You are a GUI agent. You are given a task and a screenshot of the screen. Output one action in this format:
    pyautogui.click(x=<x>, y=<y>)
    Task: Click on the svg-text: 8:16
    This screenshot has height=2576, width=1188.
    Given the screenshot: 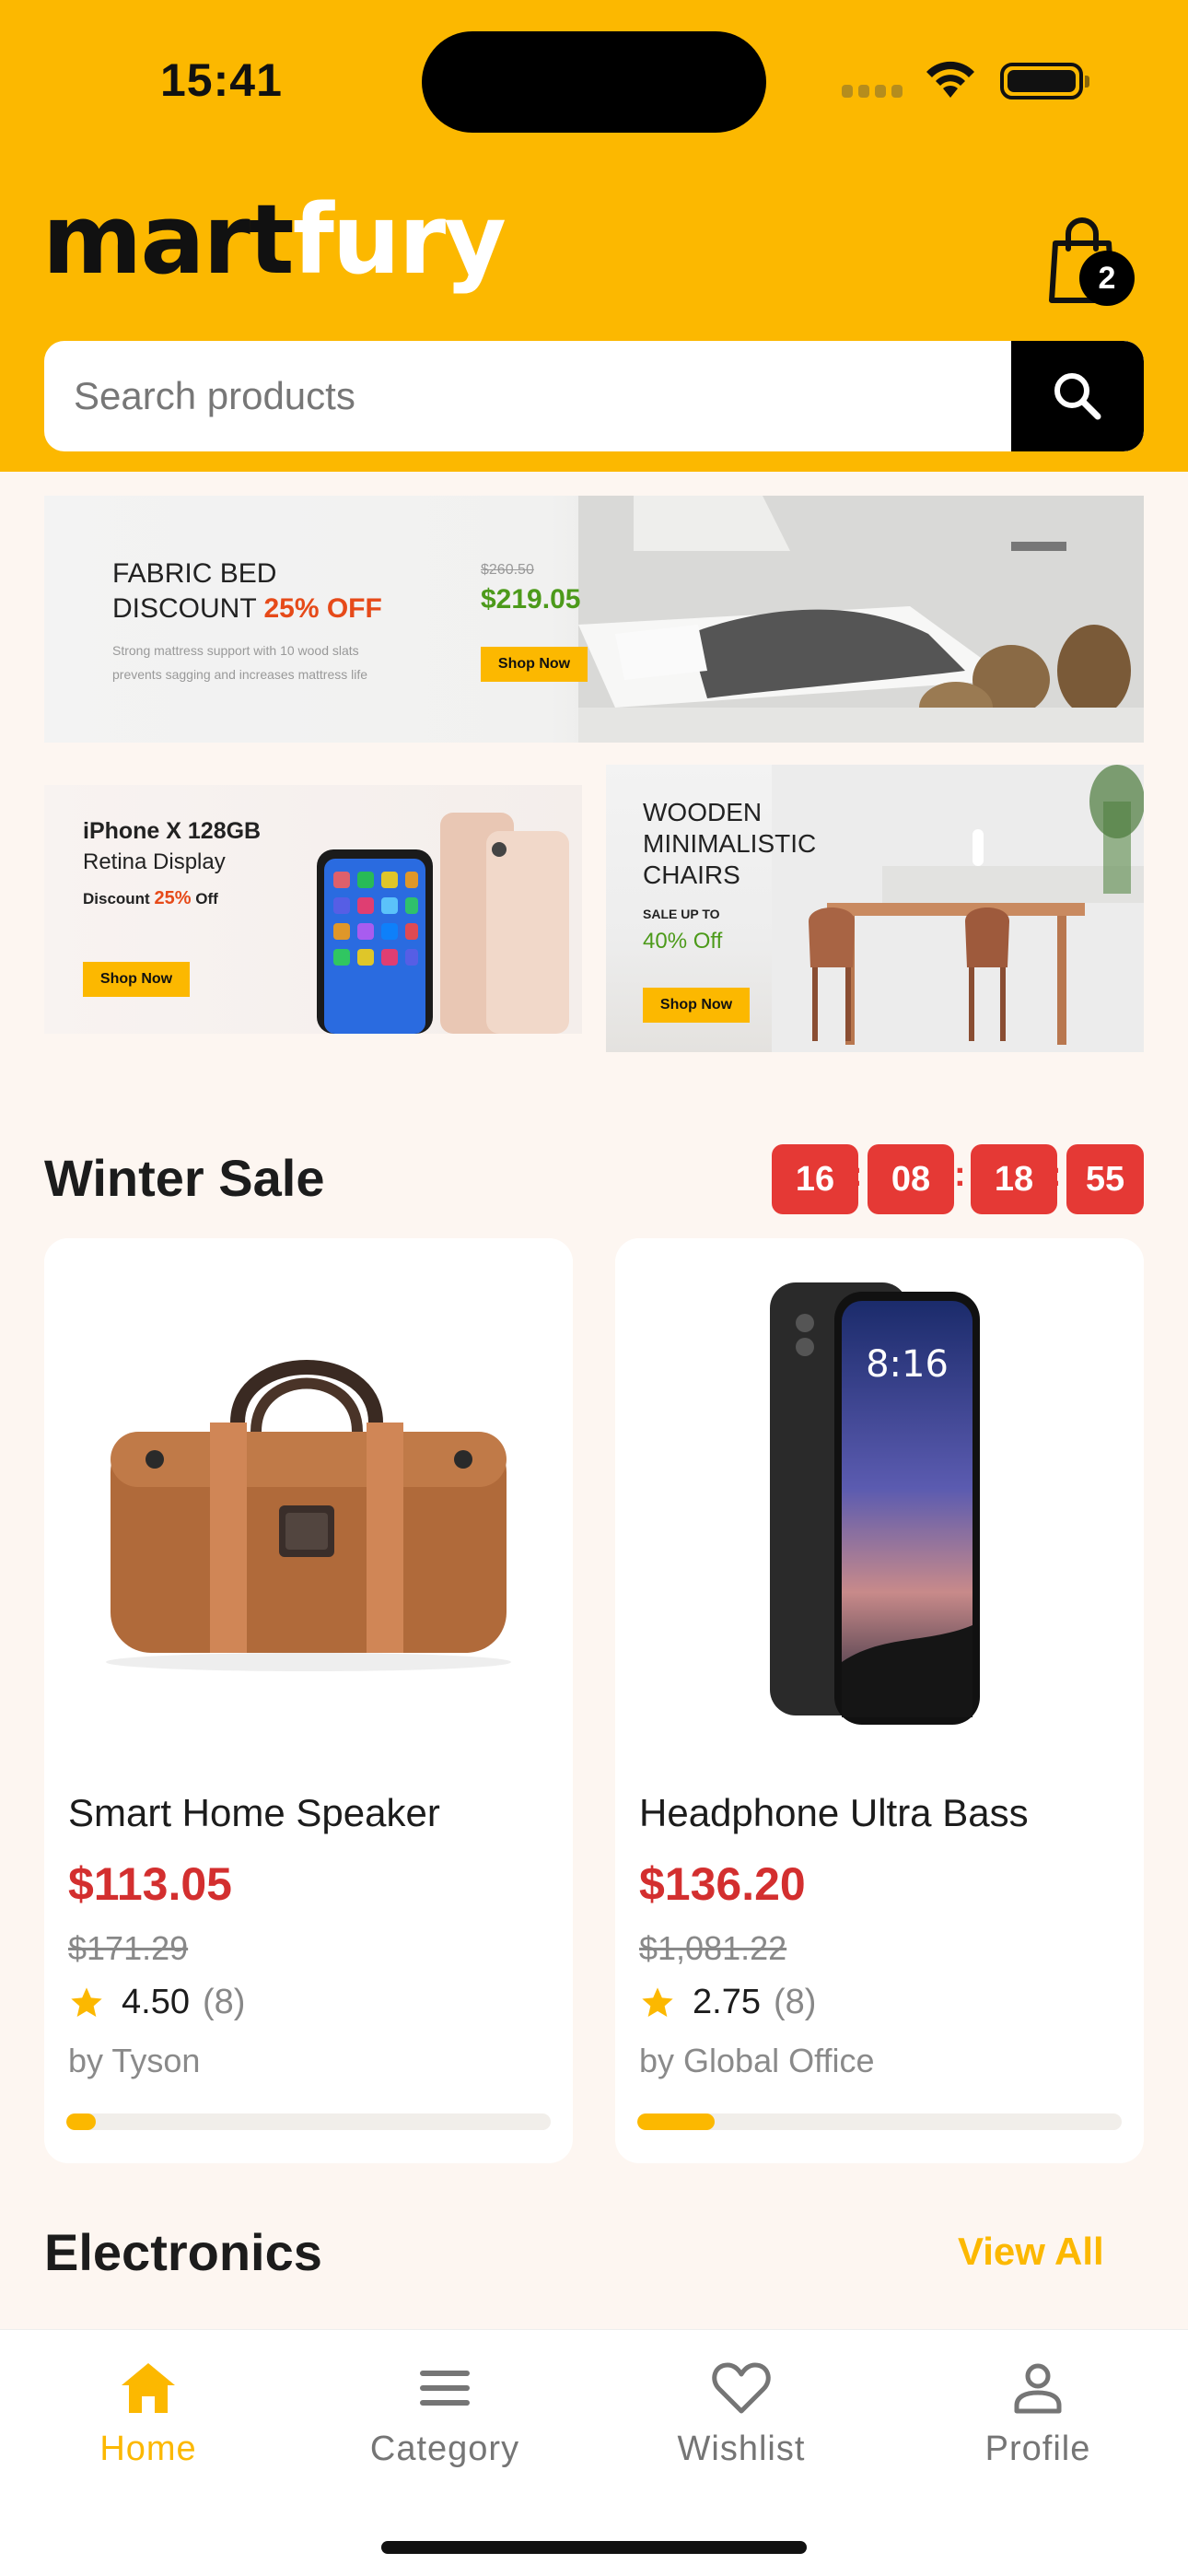 What is the action you would take?
    pyautogui.click(x=907, y=1364)
    